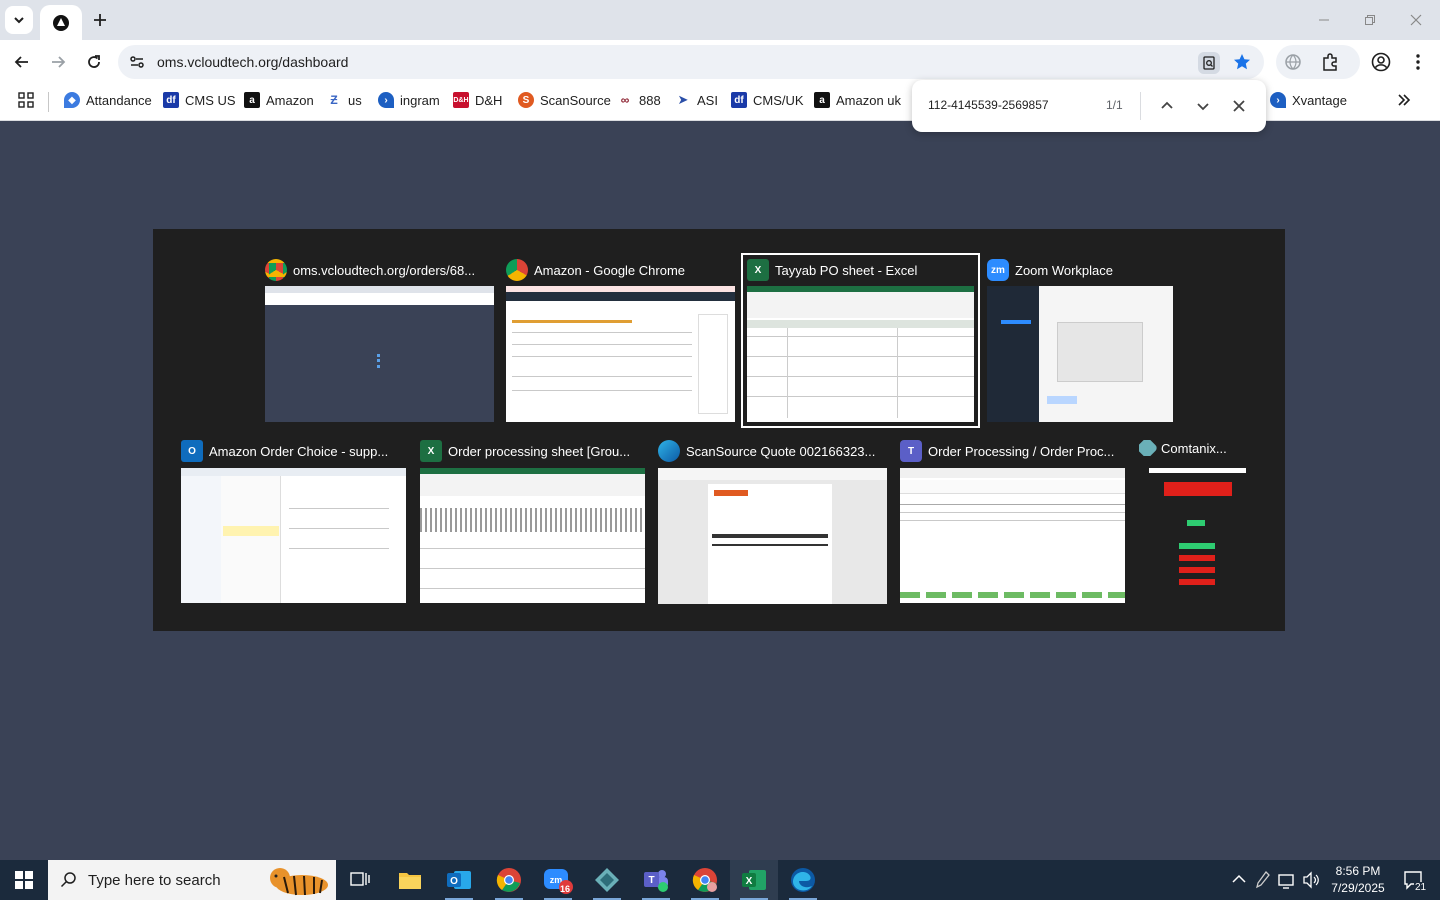 This screenshot has width=1440, height=900. I want to click on taskbar-outlook: O, so click(459, 880).